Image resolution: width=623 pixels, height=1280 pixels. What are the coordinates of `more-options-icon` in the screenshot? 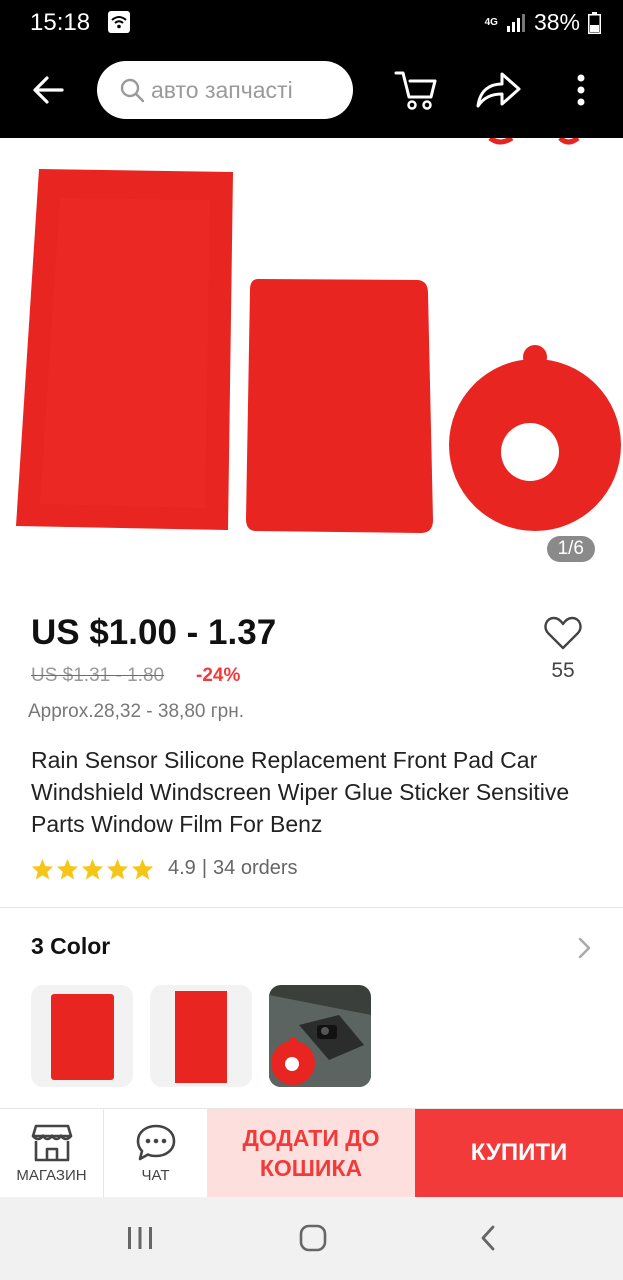 It's located at (581, 90).